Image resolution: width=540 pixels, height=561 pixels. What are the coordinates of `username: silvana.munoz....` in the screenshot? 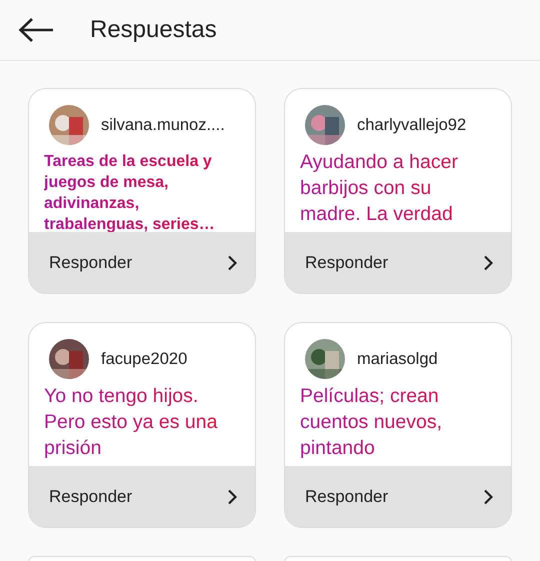 It's located at (163, 125).